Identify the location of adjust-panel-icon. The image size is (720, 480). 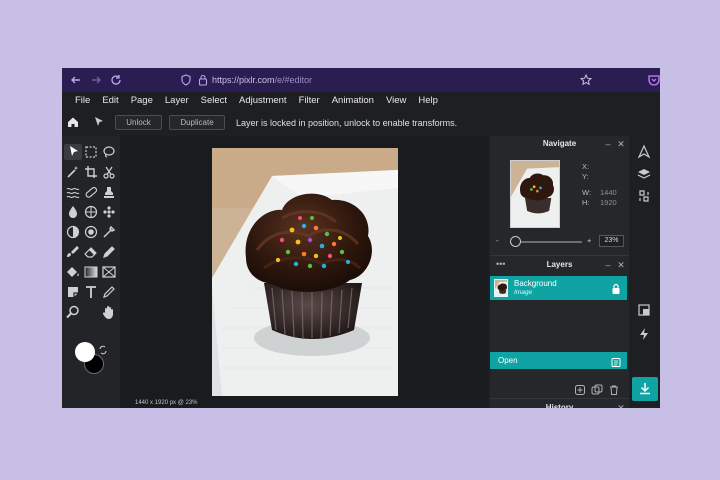
(644, 196).